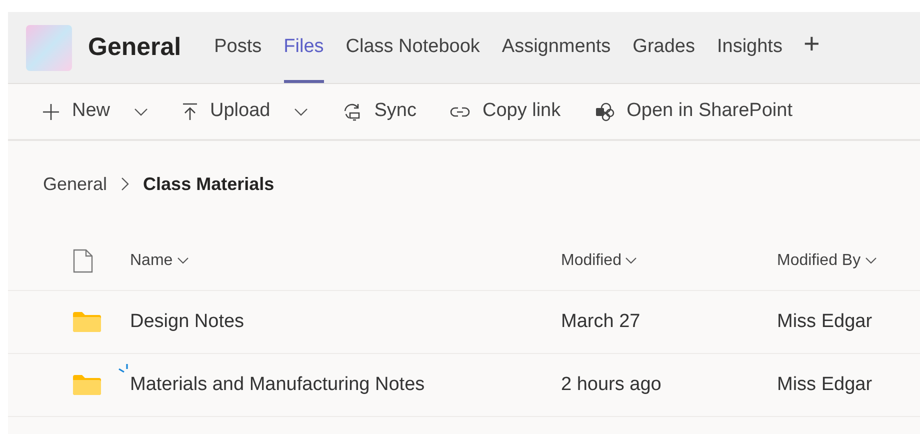 The width and height of the screenshot is (920, 434). I want to click on modified-date: 2 hours ago, so click(611, 384).